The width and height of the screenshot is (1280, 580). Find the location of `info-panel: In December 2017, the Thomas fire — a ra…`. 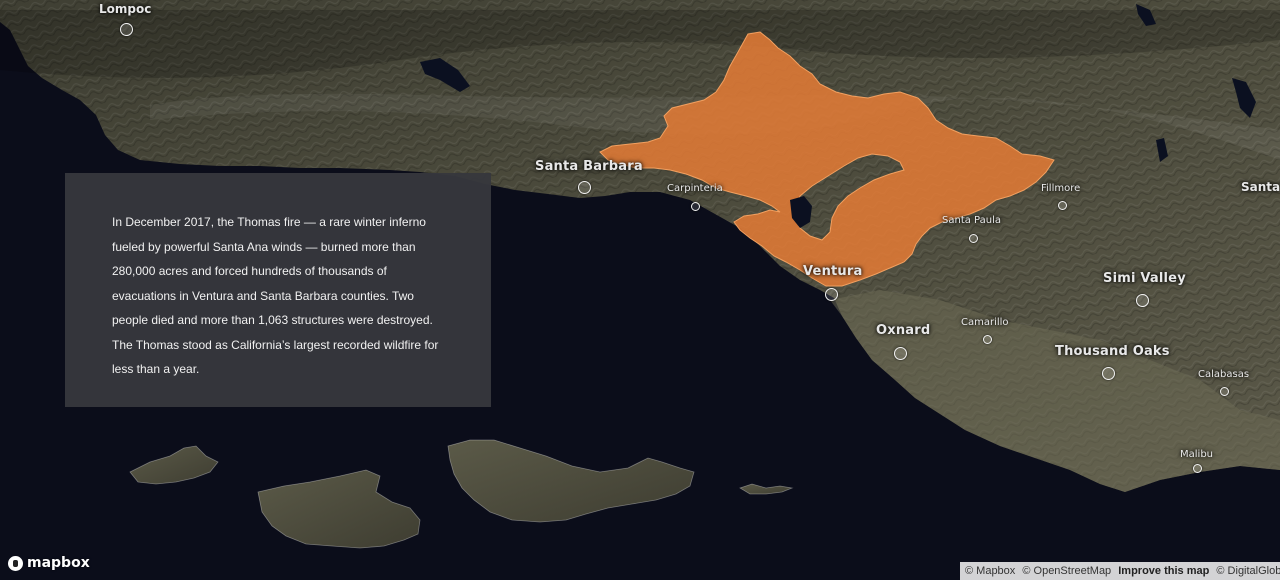

info-panel: In December 2017, the Thomas fire — a ra… is located at coordinates (278, 290).